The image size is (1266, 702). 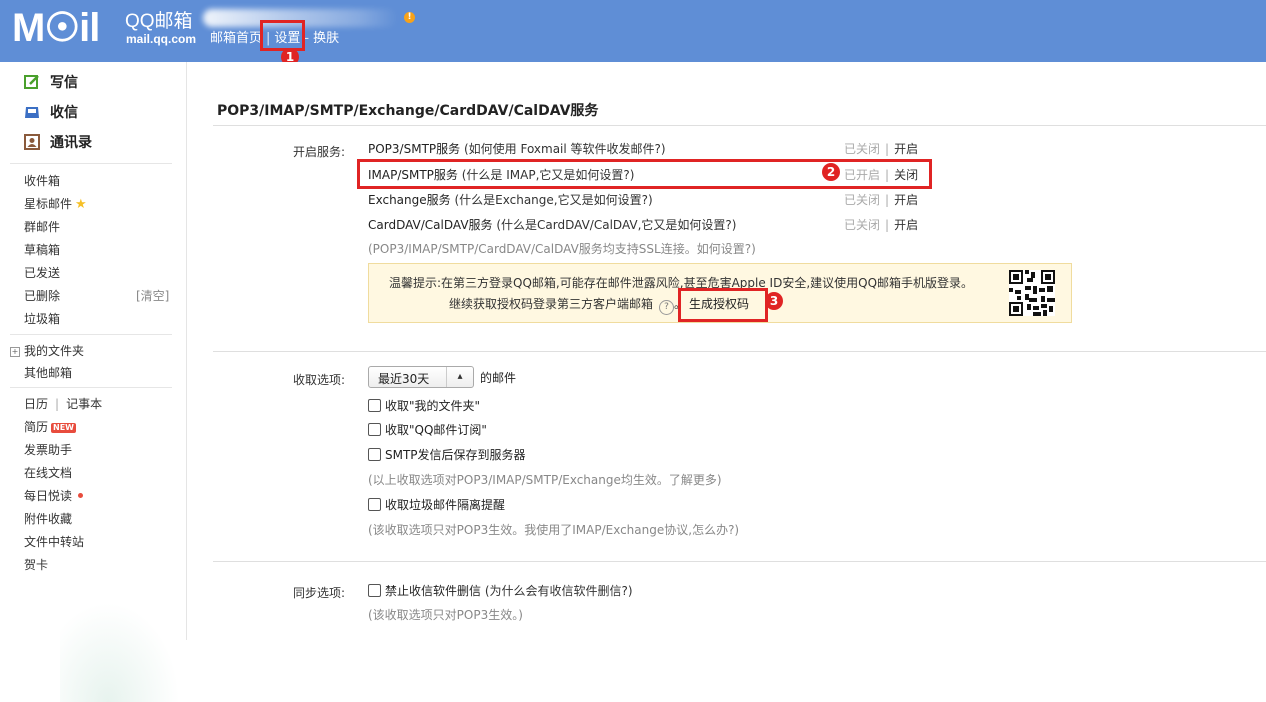 I want to click on receive-options-label: 收取选项:, so click(x=319, y=380).